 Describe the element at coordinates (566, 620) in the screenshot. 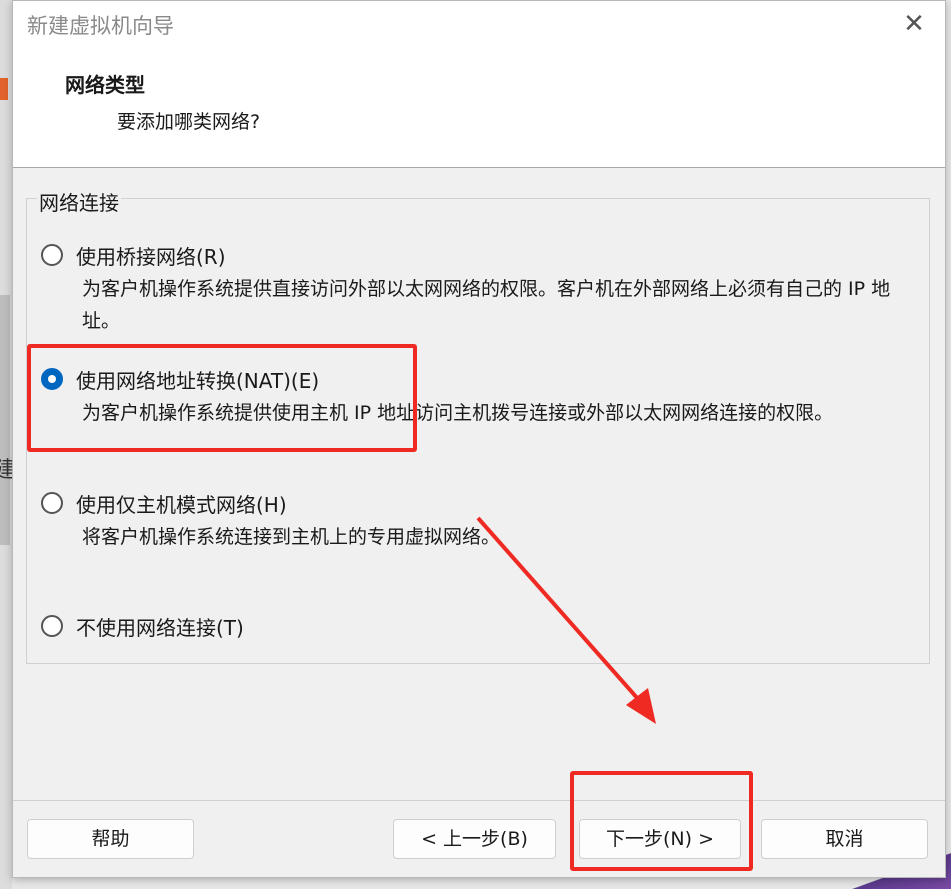

I see `annotation-arrow` at that location.